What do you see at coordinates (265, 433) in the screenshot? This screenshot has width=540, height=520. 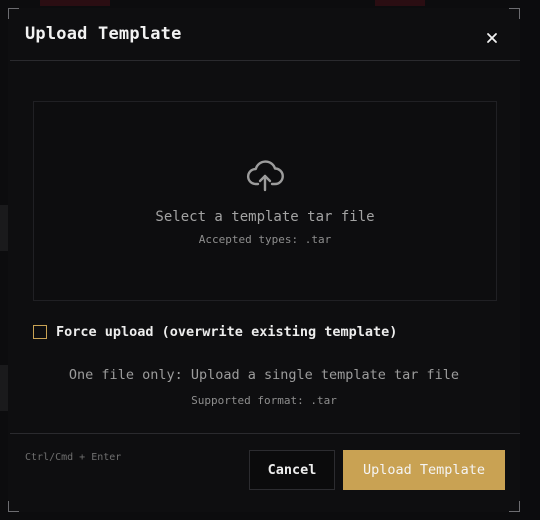 I see `footer-divider` at bounding box center [265, 433].